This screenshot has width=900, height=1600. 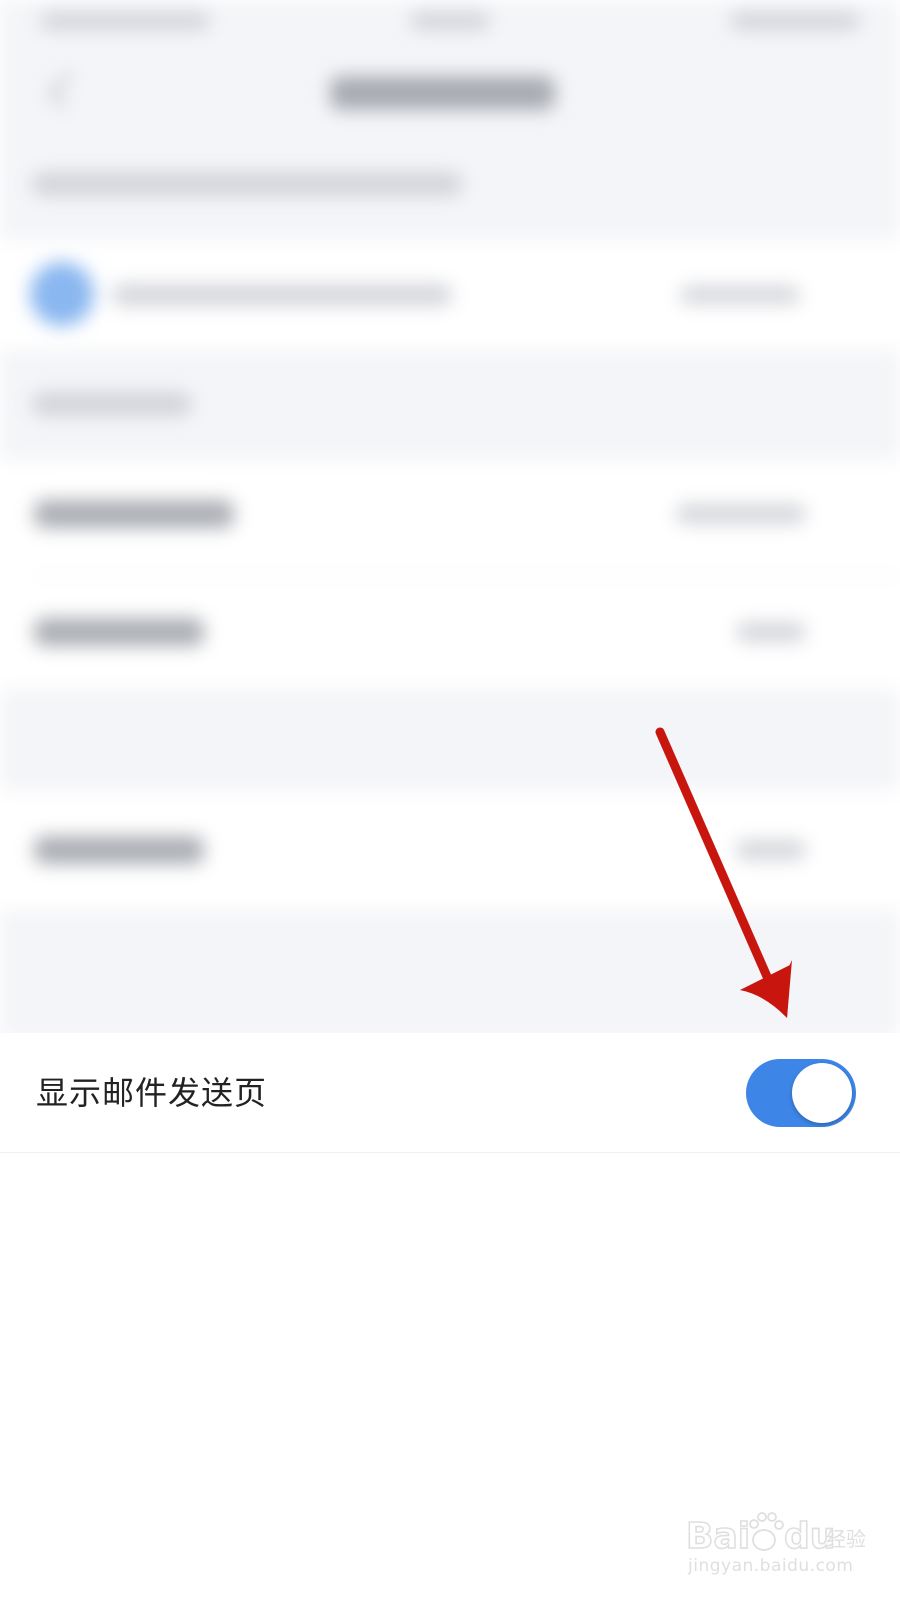 What do you see at coordinates (66, 90) in the screenshot?
I see `back-arrow-icon` at bounding box center [66, 90].